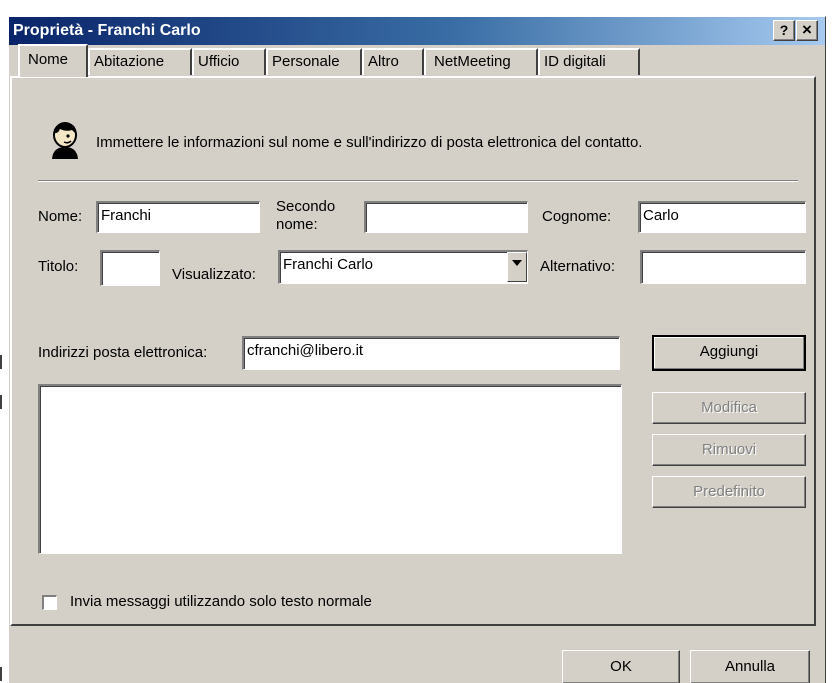 This screenshot has width=834, height=683. What do you see at coordinates (306, 206) in the screenshot?
I see `secondo-nome-label-1: Secondo` at bounding box center [306, 206].